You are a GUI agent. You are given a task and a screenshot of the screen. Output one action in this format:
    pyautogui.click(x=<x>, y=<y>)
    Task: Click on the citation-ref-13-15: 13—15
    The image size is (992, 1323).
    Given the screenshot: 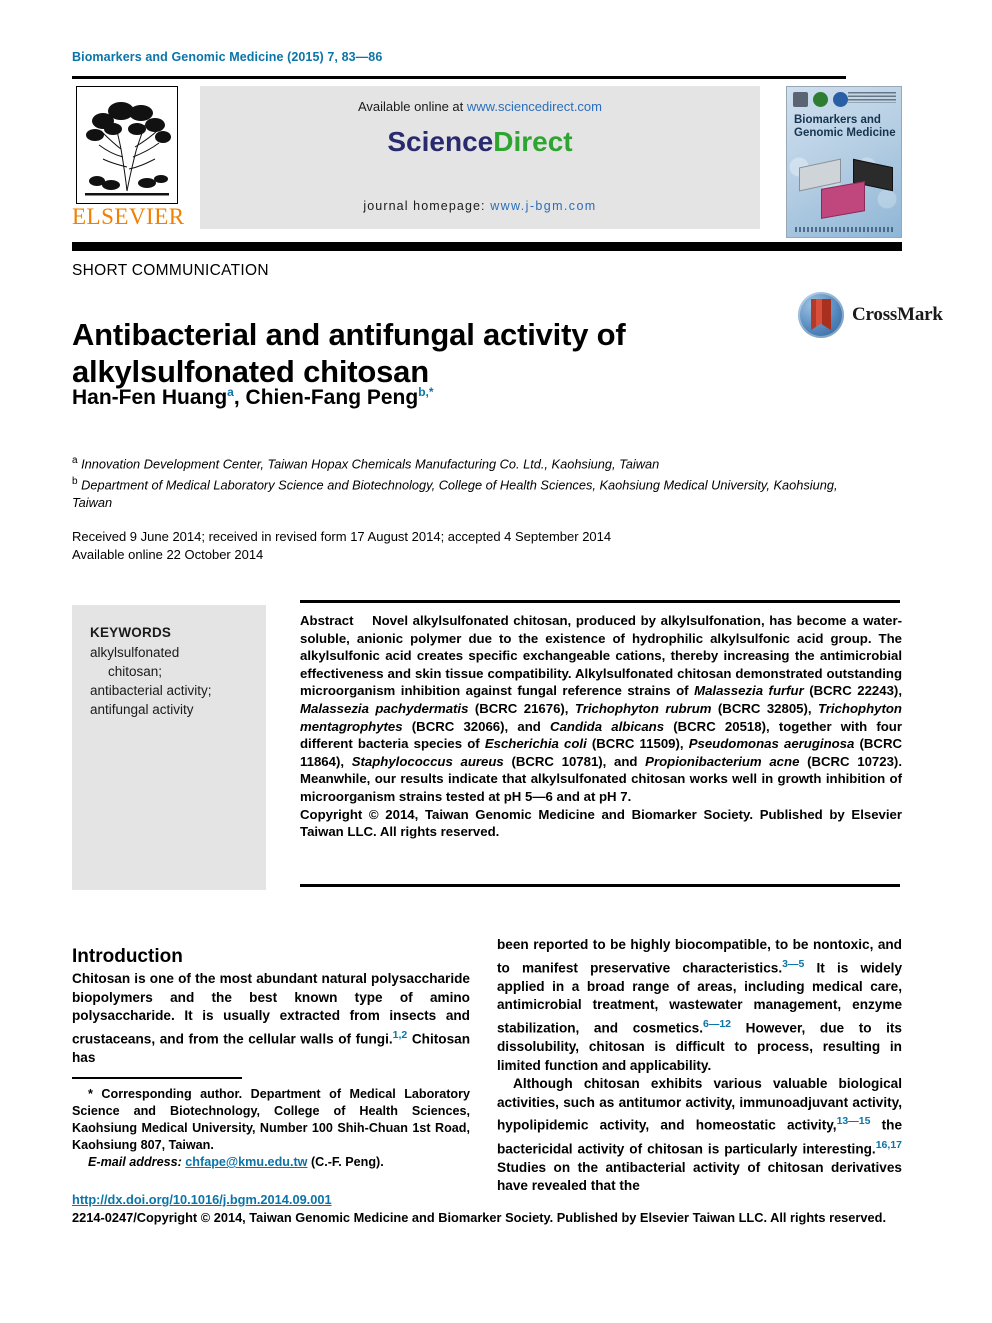 What is the action you would take?
    pyautogui.click(x=854, y=1121)
    